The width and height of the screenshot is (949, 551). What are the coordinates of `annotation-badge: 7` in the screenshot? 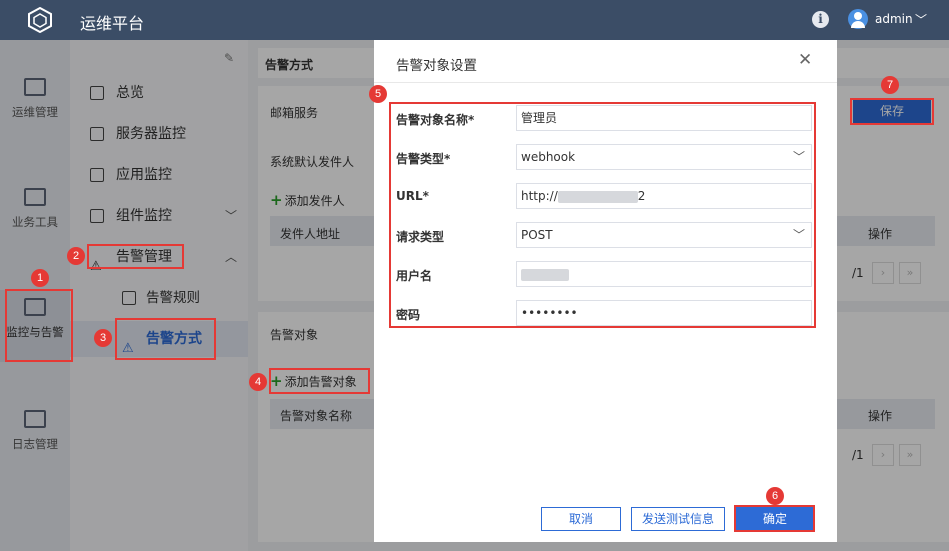 It's located at (890, 85).